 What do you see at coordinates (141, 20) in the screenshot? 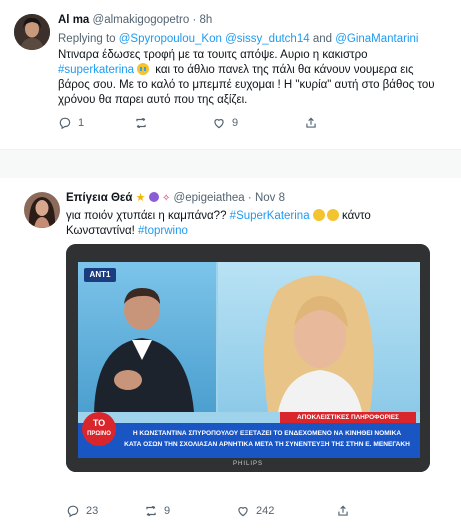
I see `author-handle: @almakigogopetro` at bounding box center [141, 20].